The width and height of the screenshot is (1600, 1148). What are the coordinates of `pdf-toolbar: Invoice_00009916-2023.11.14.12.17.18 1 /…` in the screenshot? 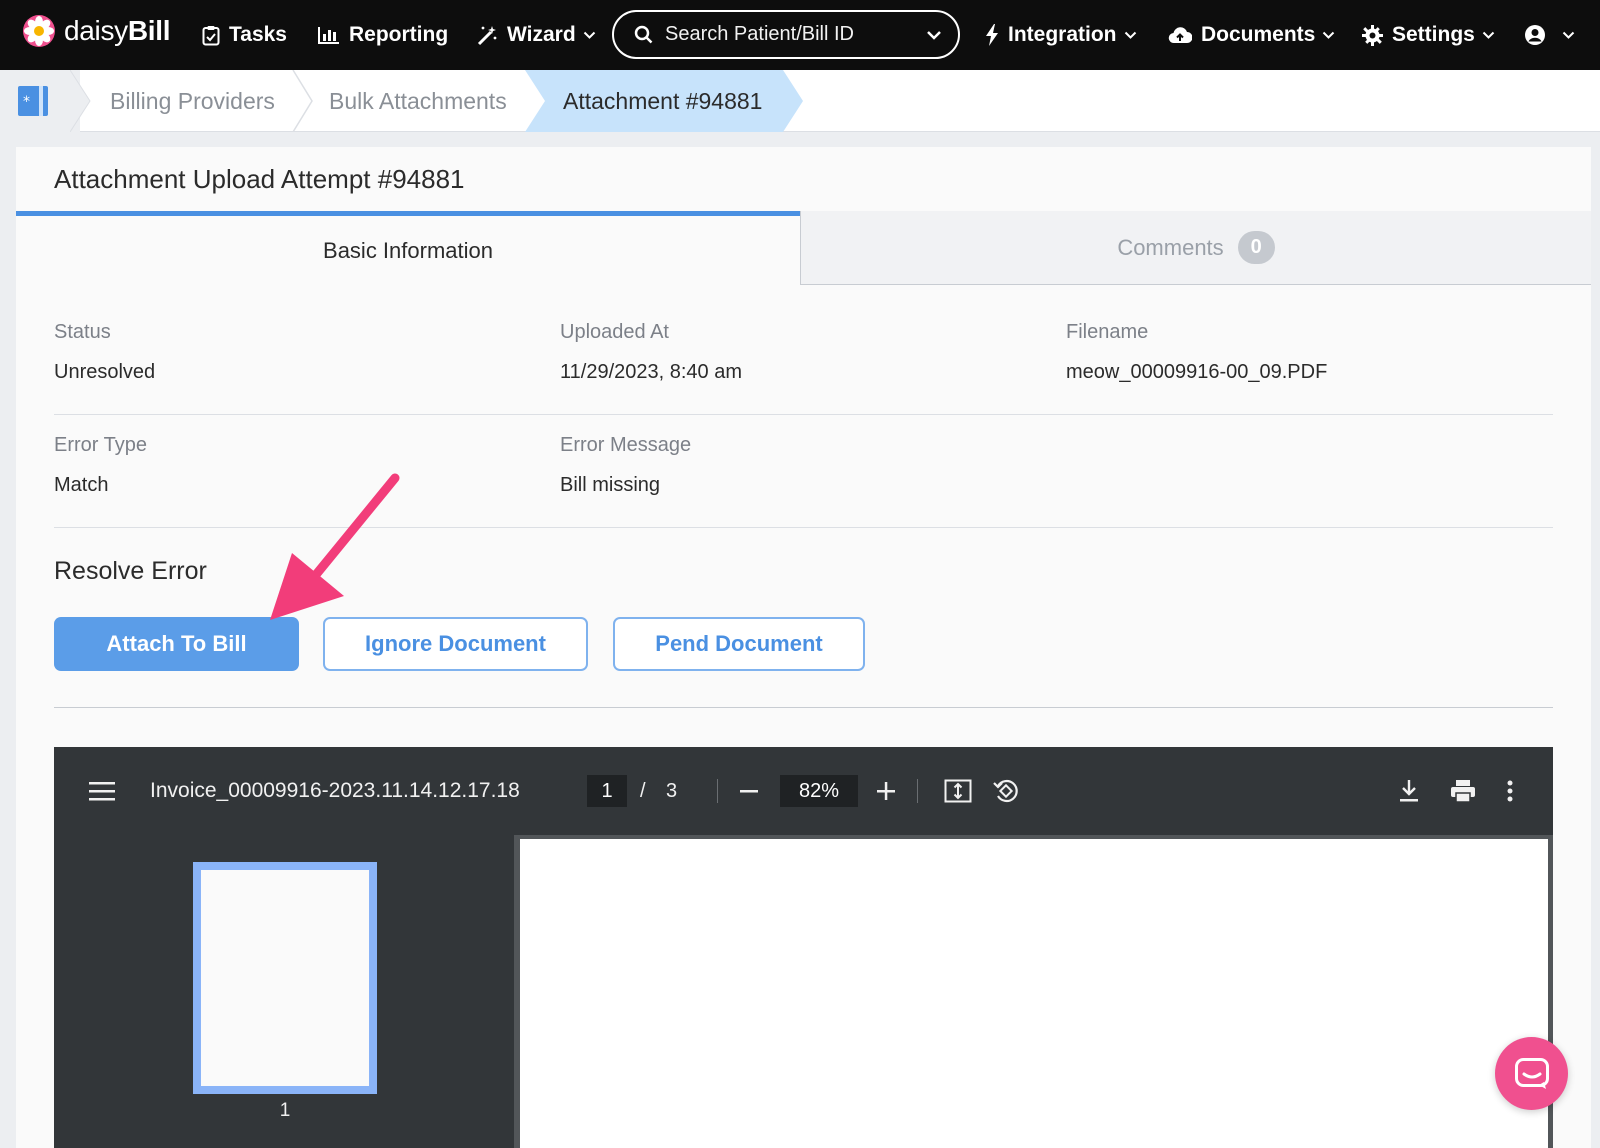 It's located at (803, 791).